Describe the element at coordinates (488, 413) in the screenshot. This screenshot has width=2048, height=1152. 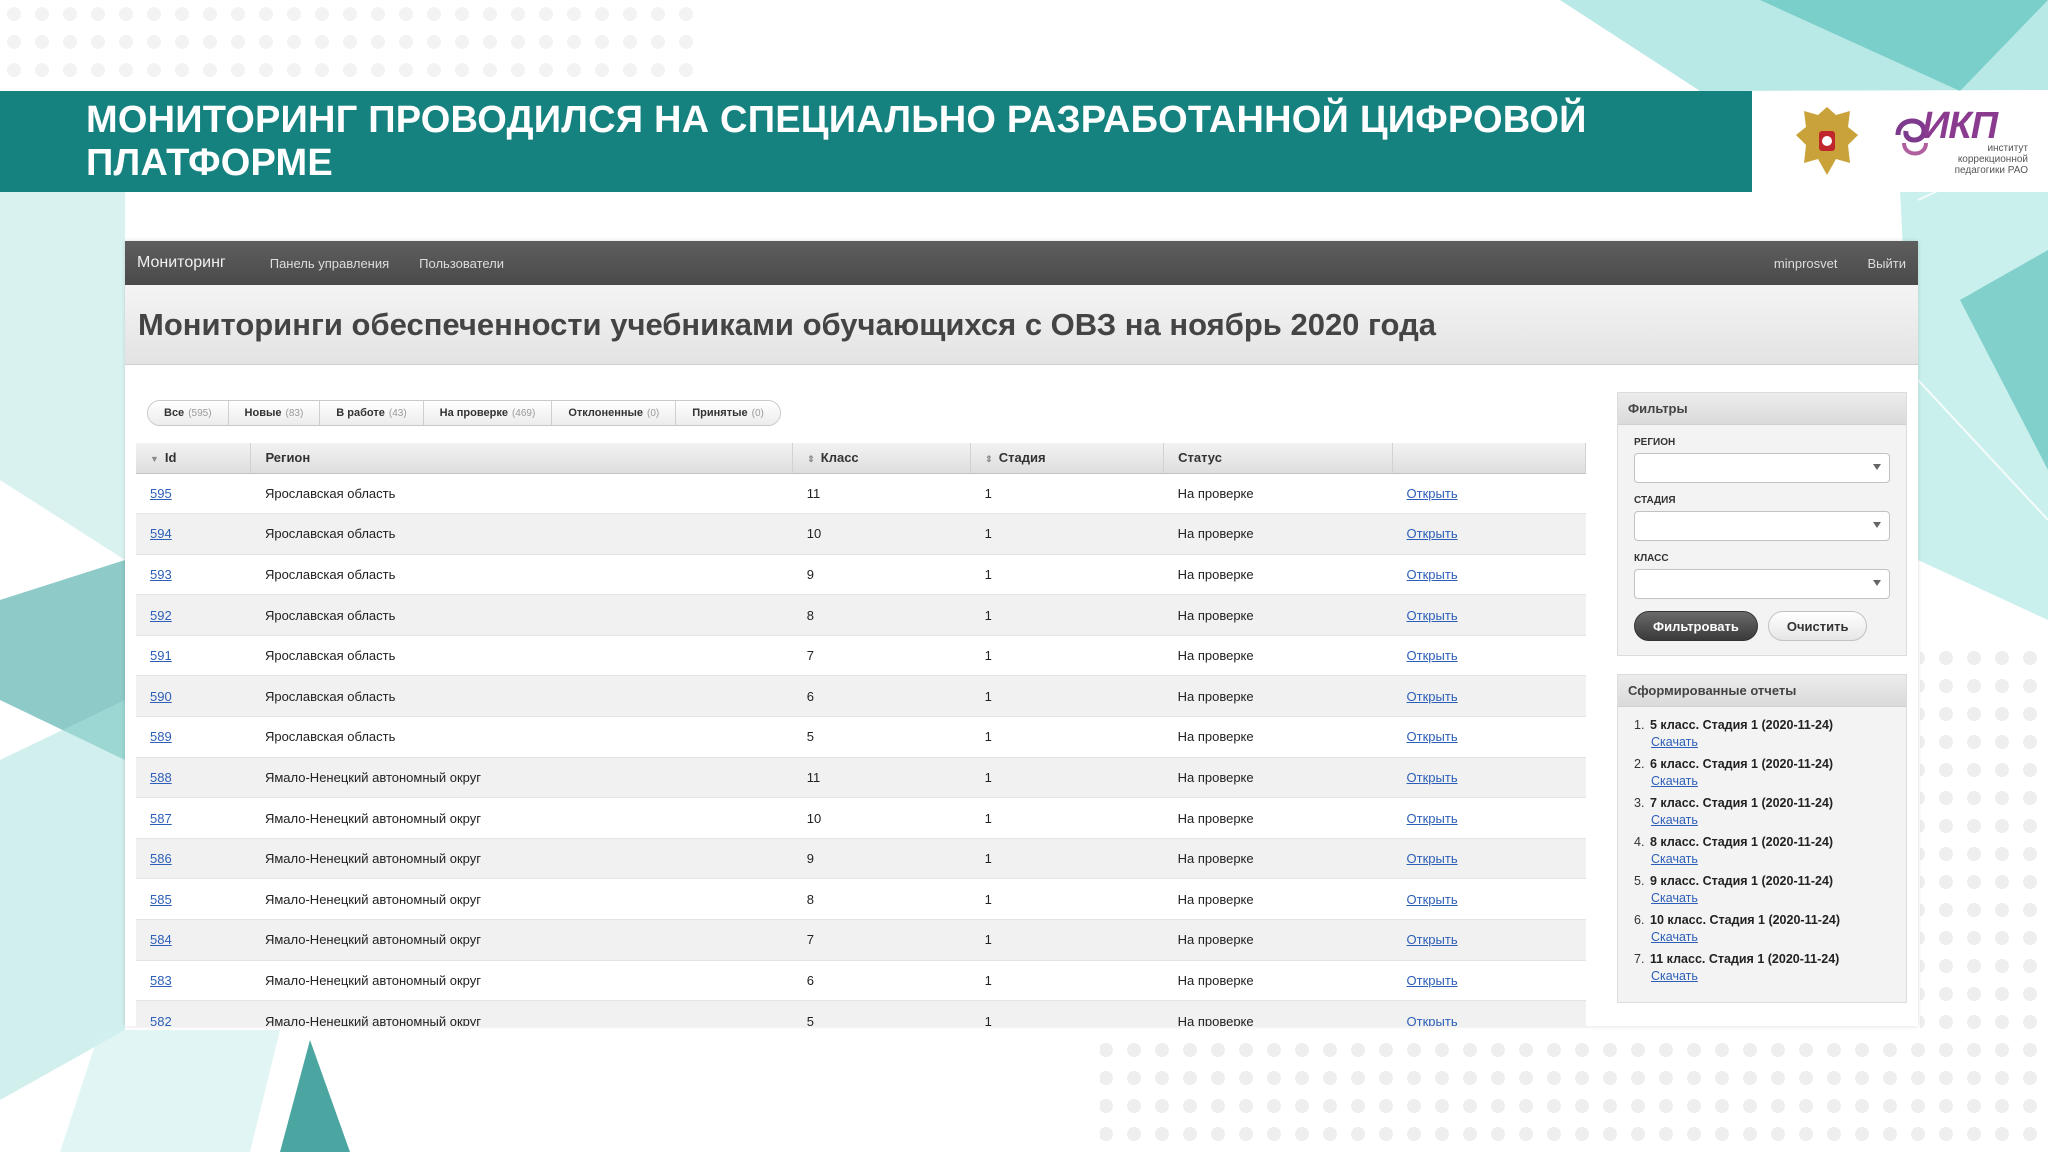
I see `tab-under-review: На проверке (469)` at that location.